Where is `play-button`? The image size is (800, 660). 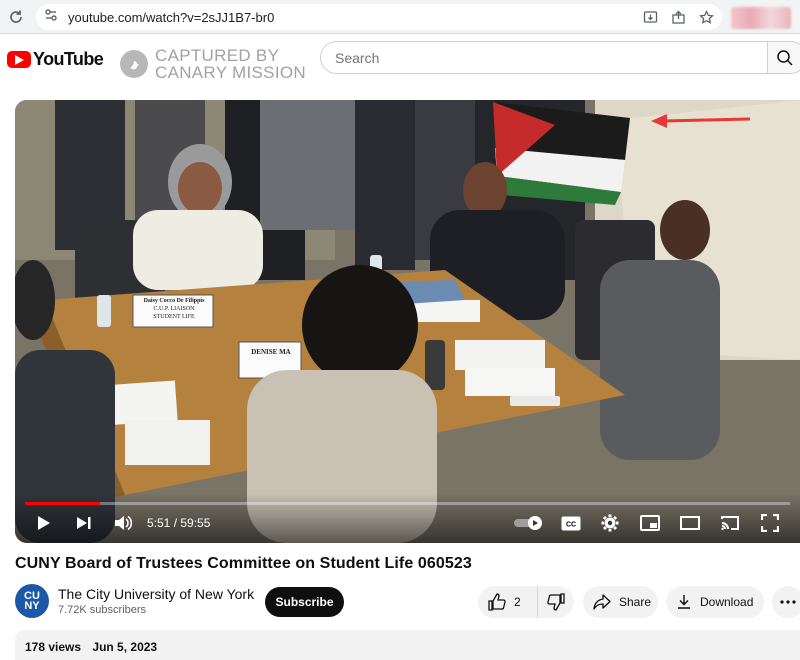
play-button is located at coordinates (44, 523).